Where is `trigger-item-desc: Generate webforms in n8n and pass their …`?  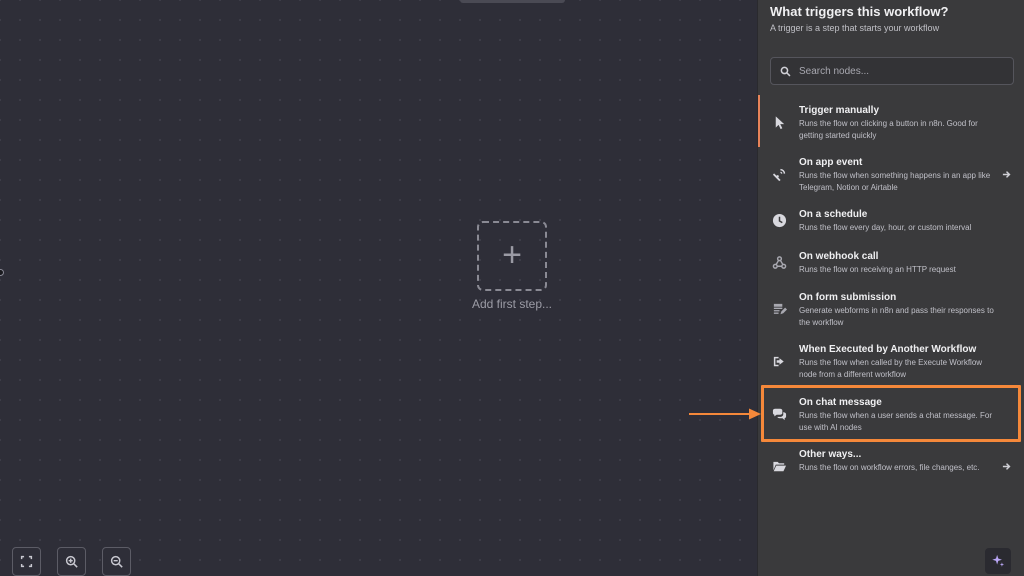 trigger-item-desc: Generate webforms in n8n and pass their … is located at coordinates (896, 316).